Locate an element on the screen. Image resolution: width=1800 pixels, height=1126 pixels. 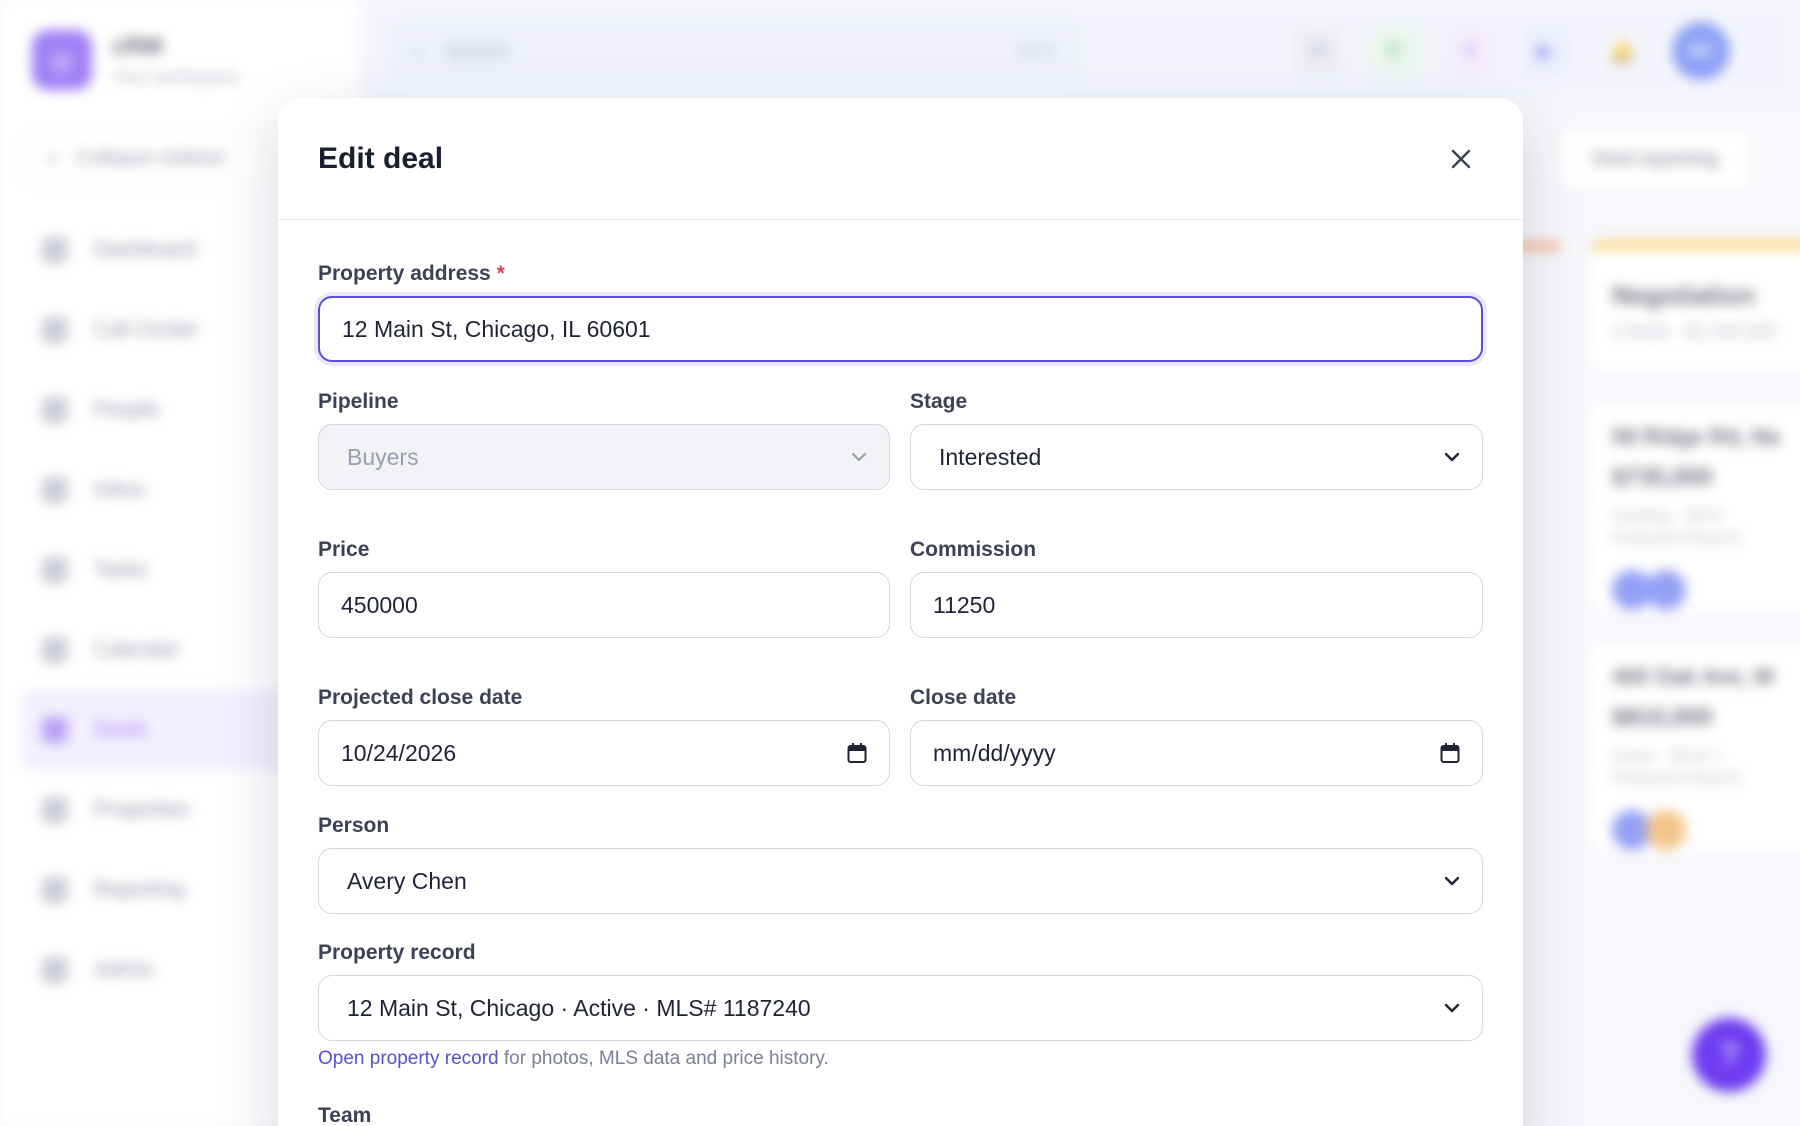
modal-title: Edit deal is located at coordinates (381, 158).